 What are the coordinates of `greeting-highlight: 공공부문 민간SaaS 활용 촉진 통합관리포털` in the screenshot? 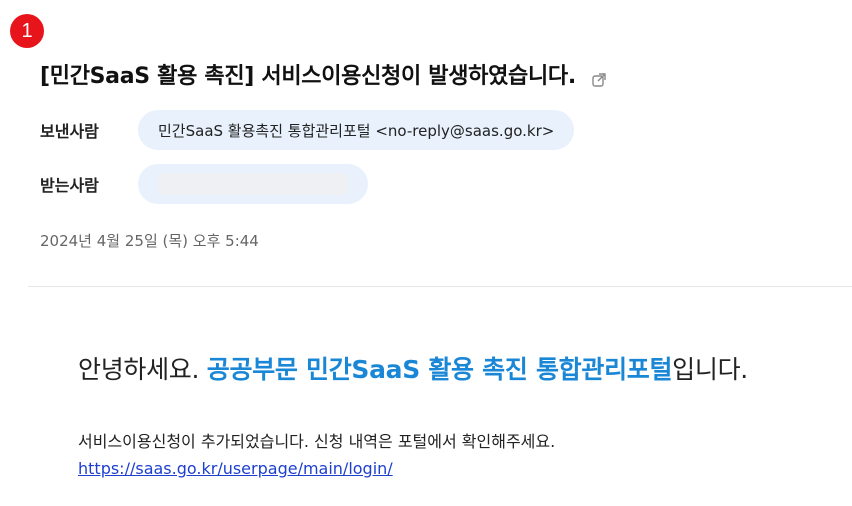 It's located at (439, 369).